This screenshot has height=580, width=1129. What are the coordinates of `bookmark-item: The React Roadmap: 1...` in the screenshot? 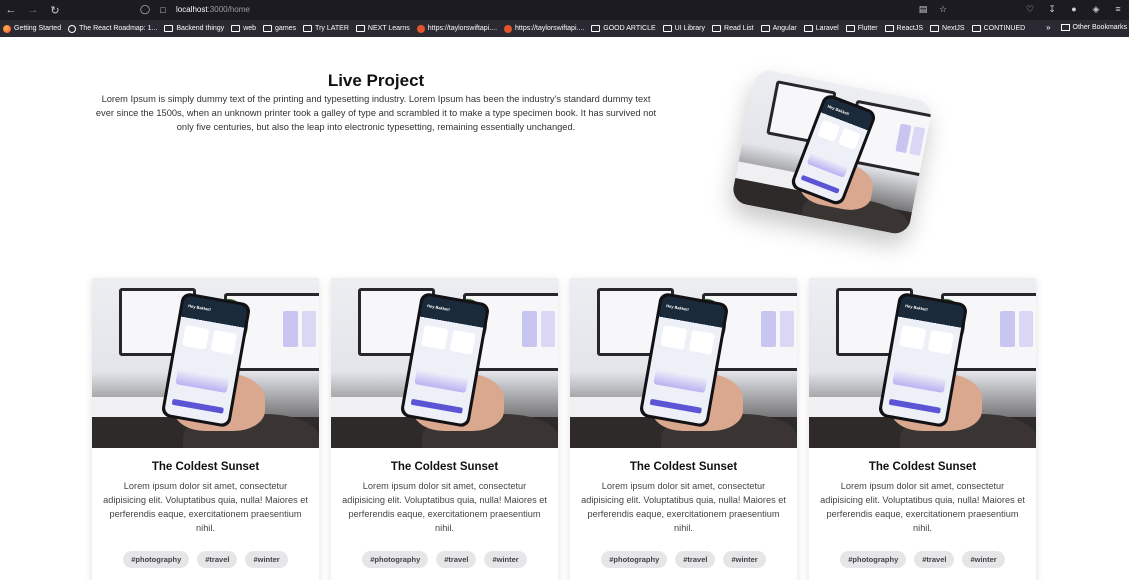 It's located at (113, 28).